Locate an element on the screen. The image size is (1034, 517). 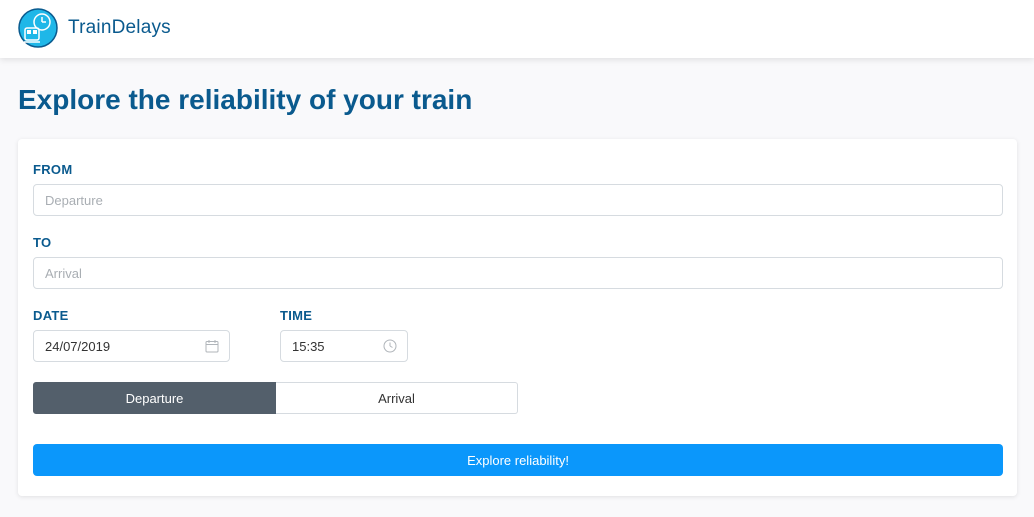
app-brand-name: TrainDelays is located at coordinates (119, 28).